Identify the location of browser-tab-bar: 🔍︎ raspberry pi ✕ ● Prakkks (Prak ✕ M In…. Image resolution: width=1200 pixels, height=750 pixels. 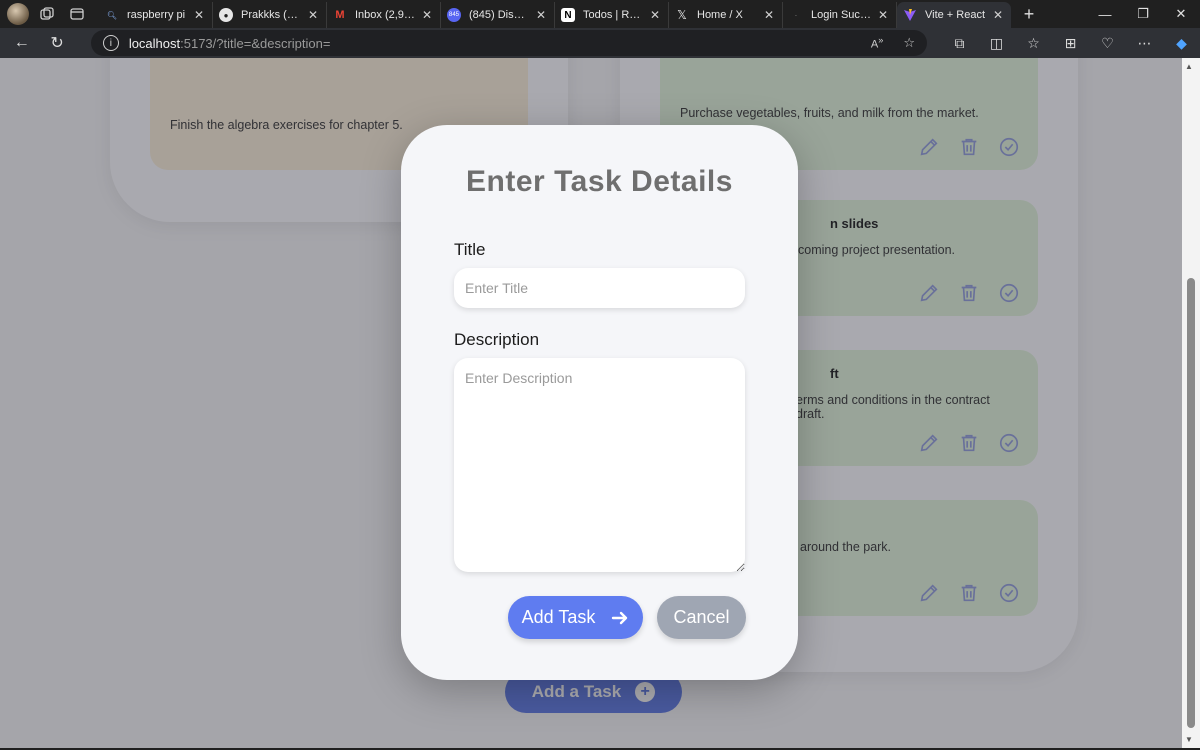
(600, 14).